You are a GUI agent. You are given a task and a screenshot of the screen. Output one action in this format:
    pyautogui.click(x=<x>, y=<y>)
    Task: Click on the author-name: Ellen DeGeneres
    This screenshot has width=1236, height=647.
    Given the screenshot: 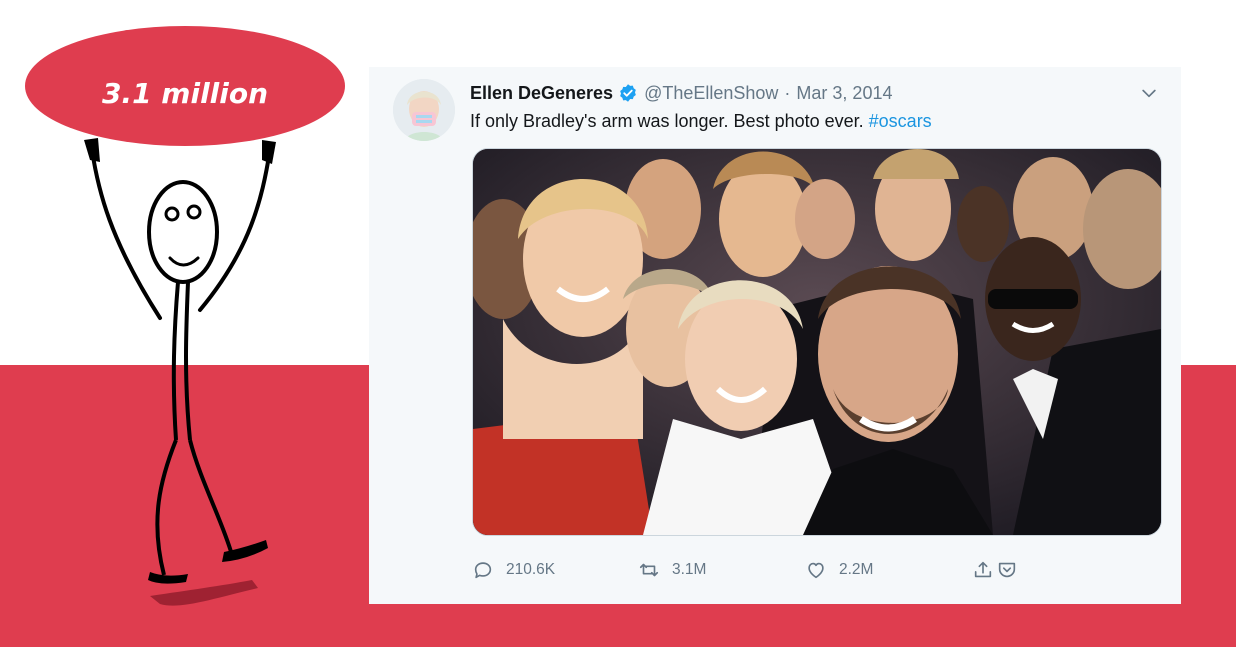 What is the action you would take?
    pyautogui.click(x=541, y=93)
    